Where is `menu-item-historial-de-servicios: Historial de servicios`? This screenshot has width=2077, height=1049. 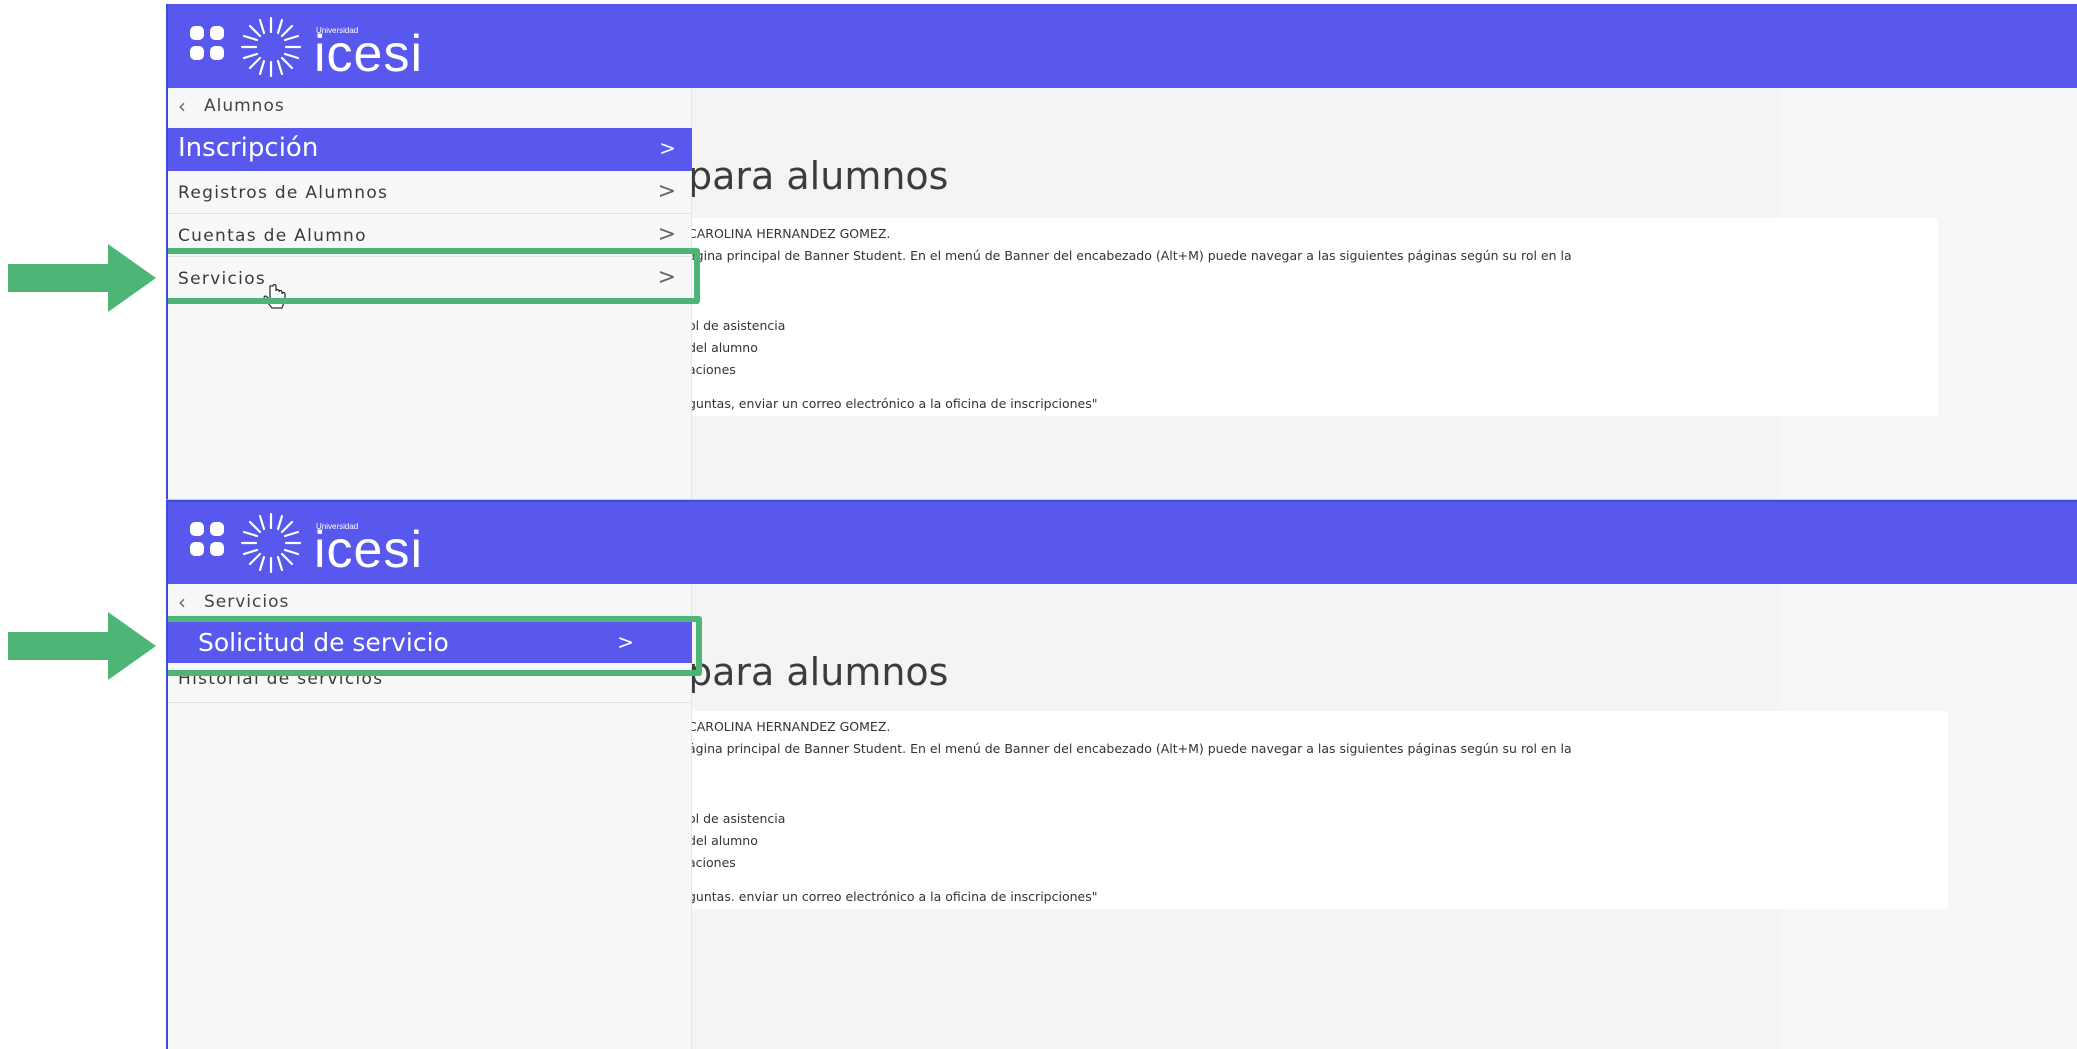 menu-item-historial-de-servicios: Historial de servicios is located at coordinates (430, 683).